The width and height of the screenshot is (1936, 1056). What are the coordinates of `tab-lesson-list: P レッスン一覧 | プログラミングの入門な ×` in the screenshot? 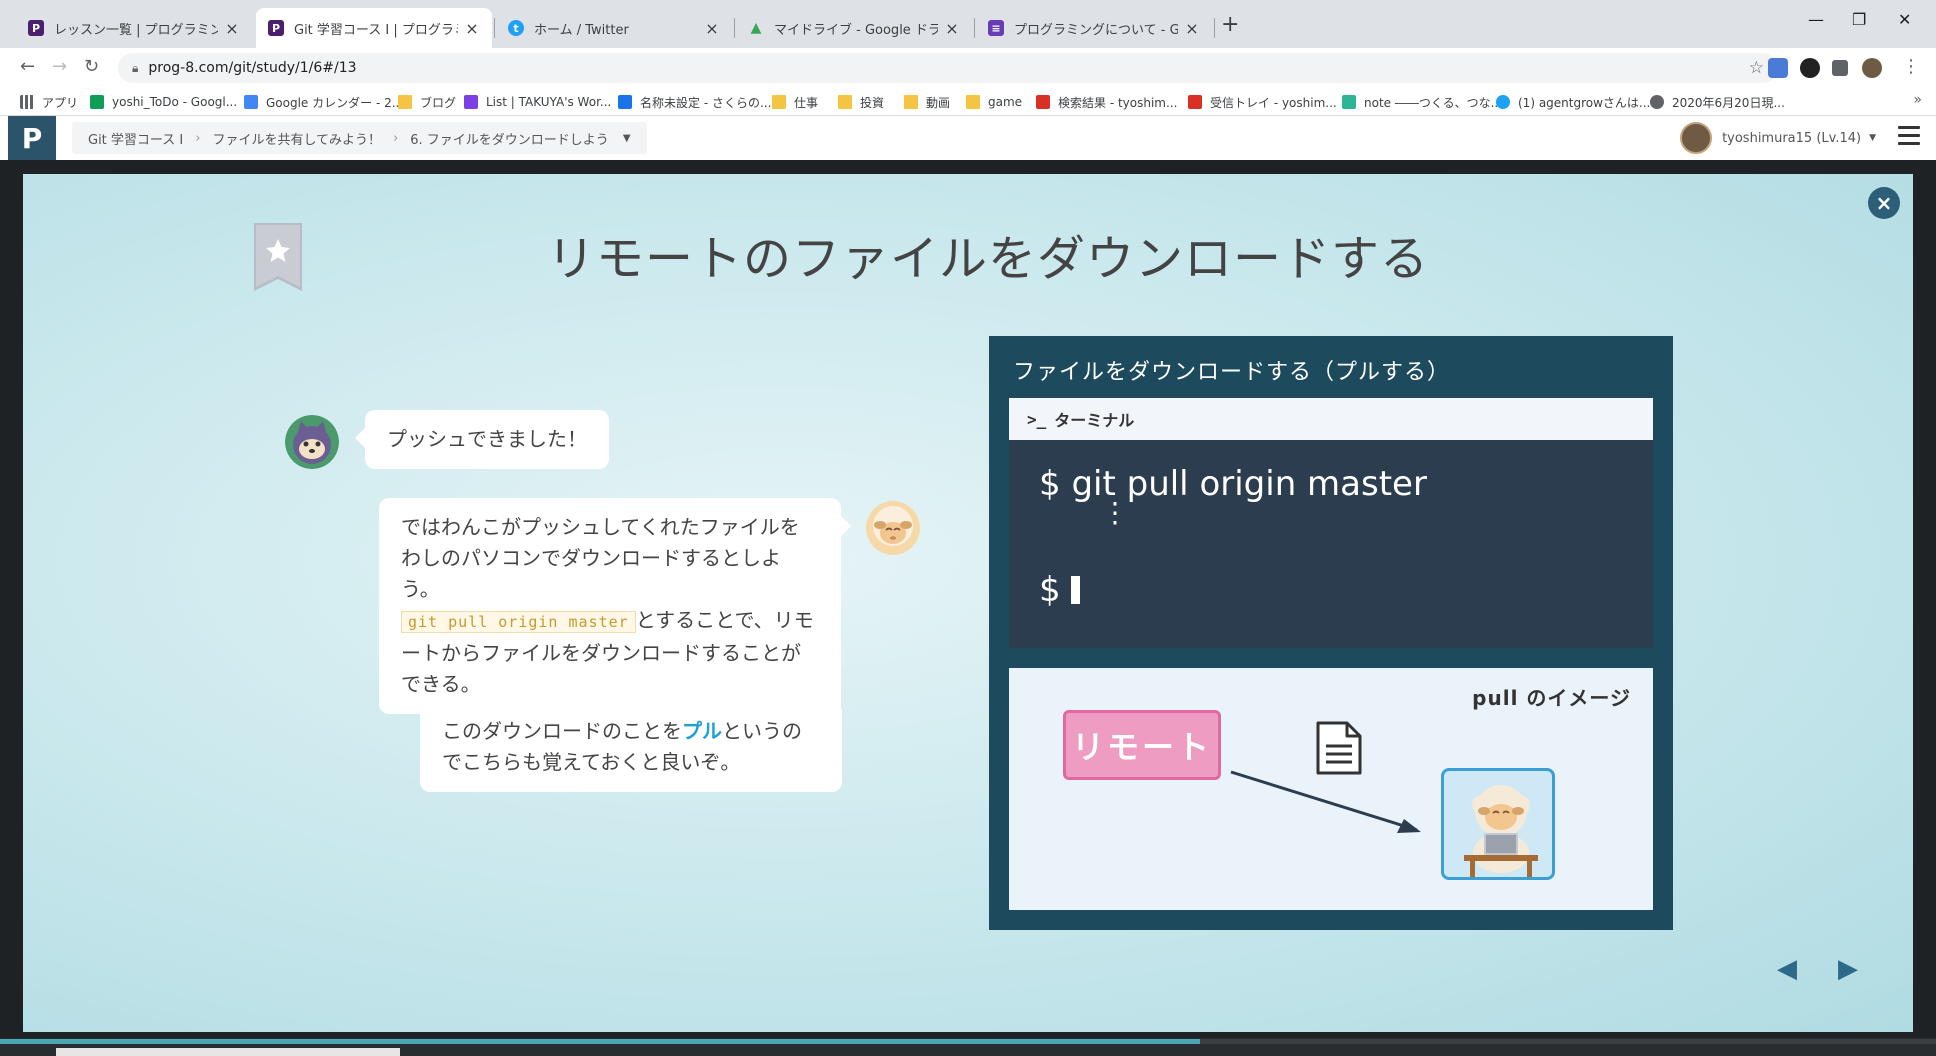 It's located at (134, 28).